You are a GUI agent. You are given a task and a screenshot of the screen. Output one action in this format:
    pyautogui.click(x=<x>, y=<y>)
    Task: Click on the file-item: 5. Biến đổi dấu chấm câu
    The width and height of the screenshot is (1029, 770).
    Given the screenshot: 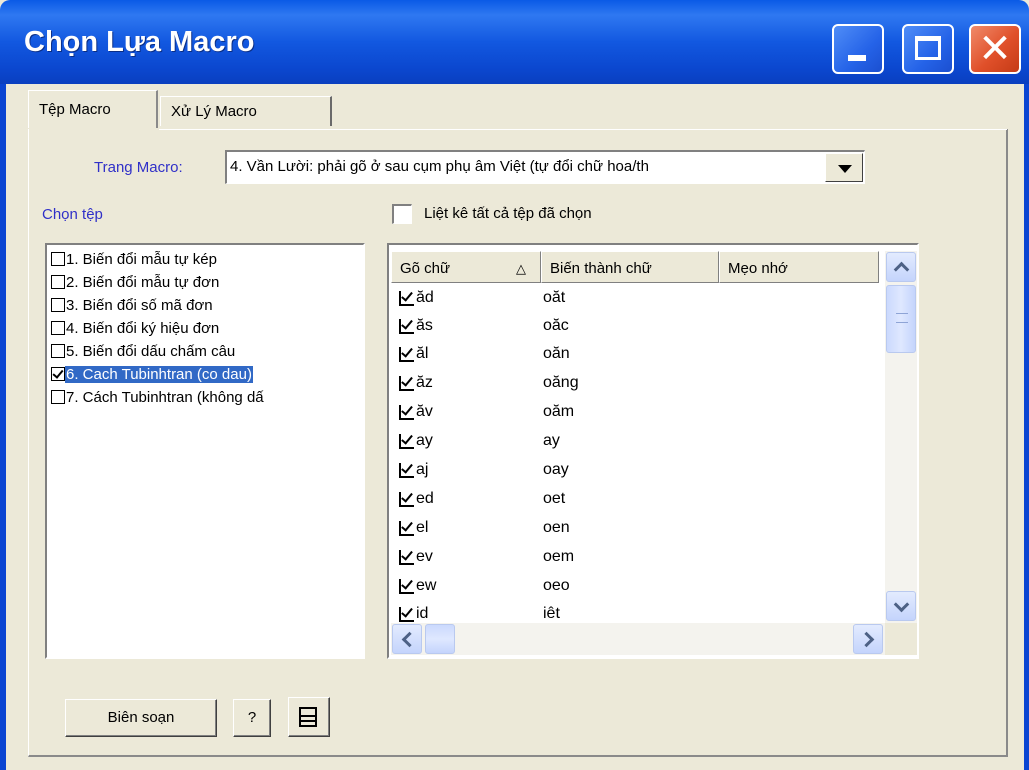 What is the action you would take?
    pyautogui.click(x=207, y=354)
    